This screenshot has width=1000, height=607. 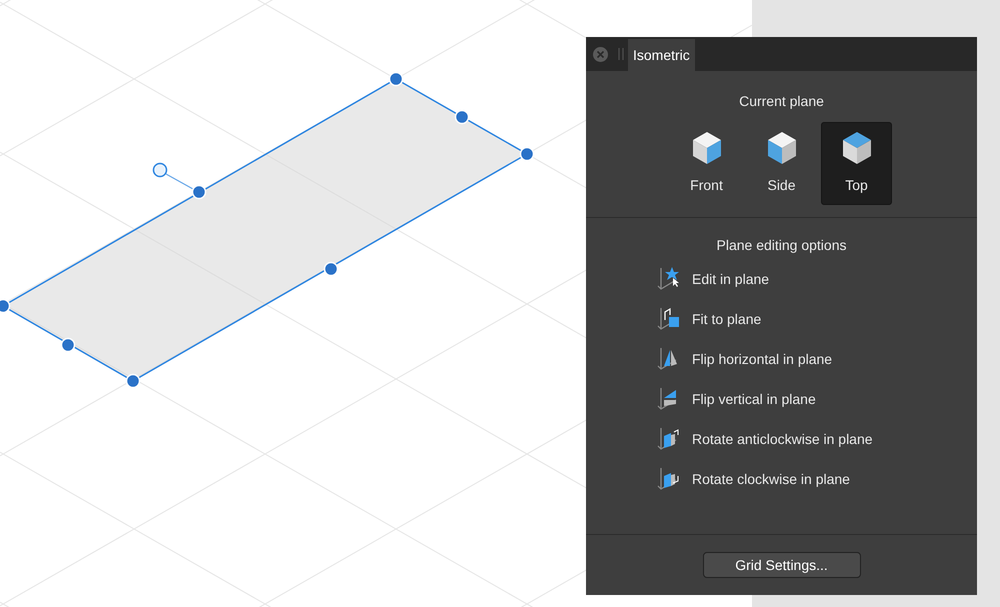 I want to click on plane-button: Top, so click(x=856, y=163).